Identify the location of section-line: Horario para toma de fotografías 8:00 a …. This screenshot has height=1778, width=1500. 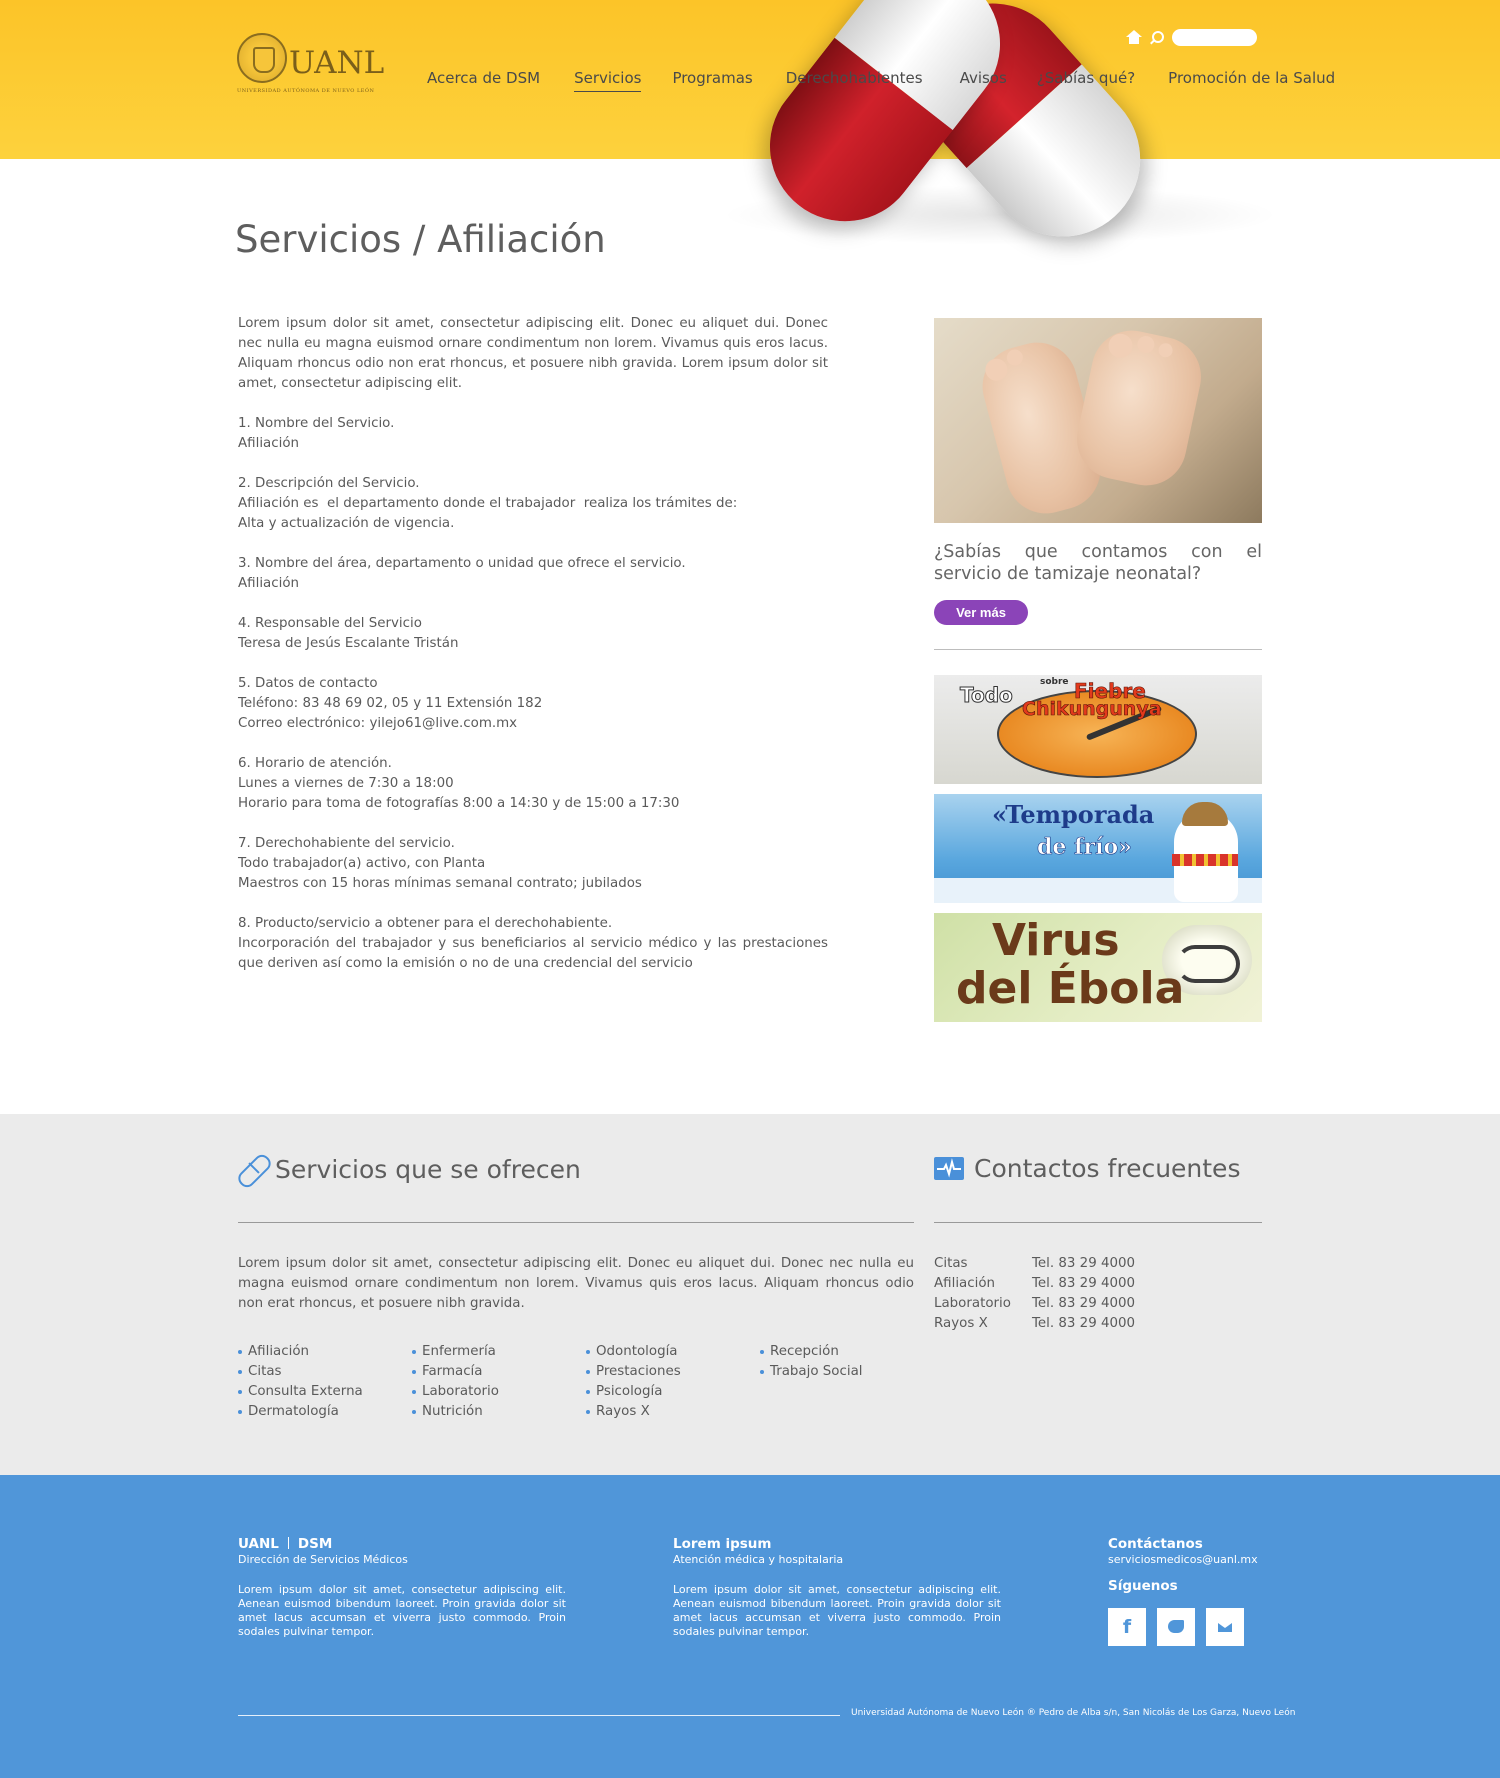
(459, 803).